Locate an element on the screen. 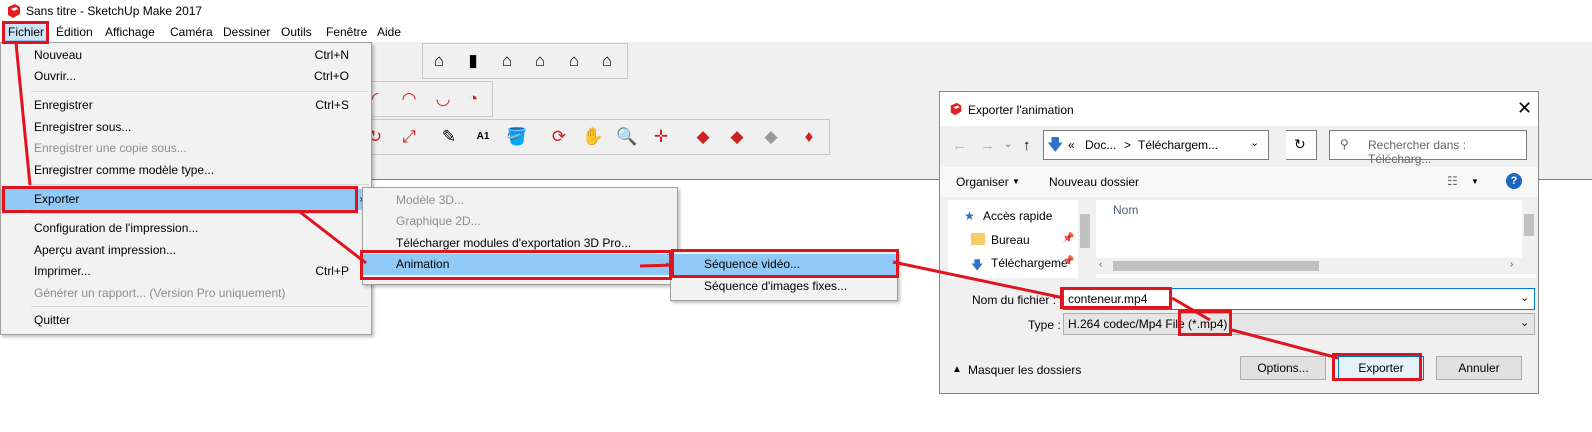  highlight-sequence-video is located at coordinates (785, 263).